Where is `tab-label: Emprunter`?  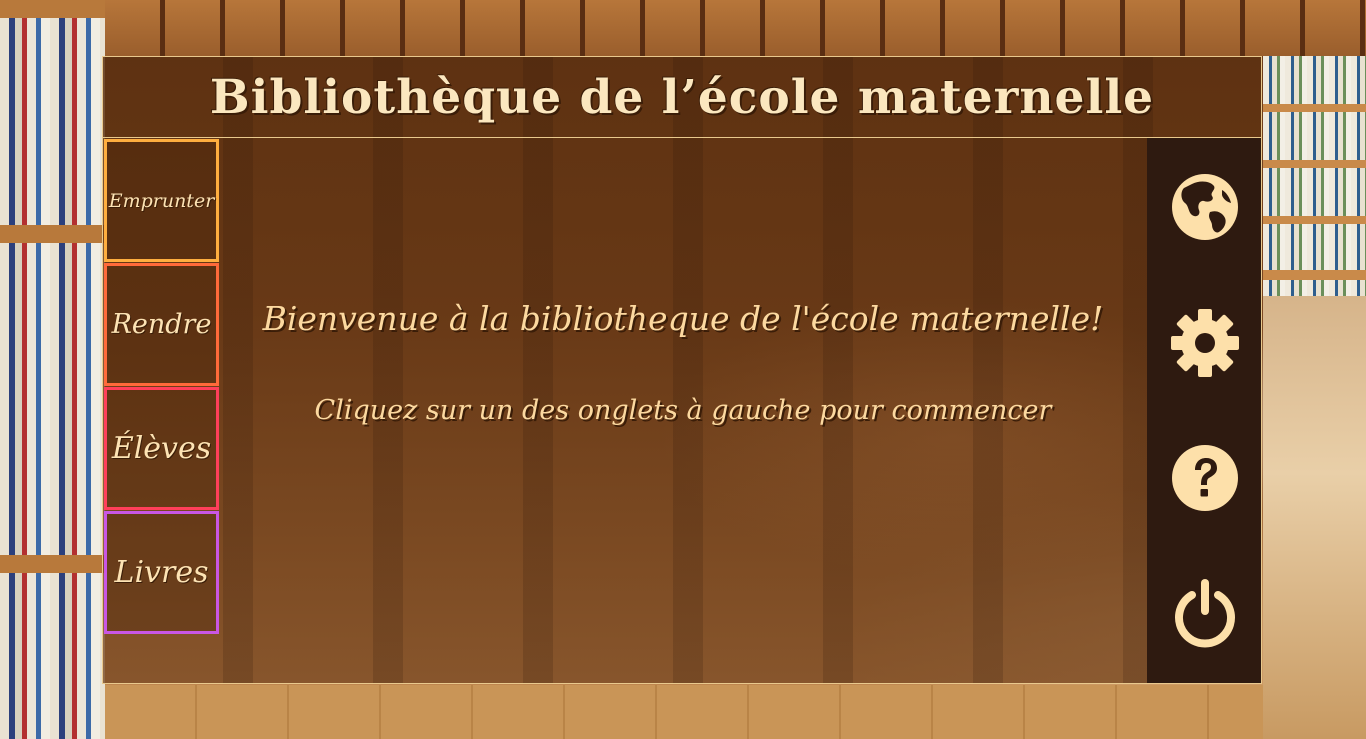
tab-label: Emprunter is located at coordinates (161, 200).